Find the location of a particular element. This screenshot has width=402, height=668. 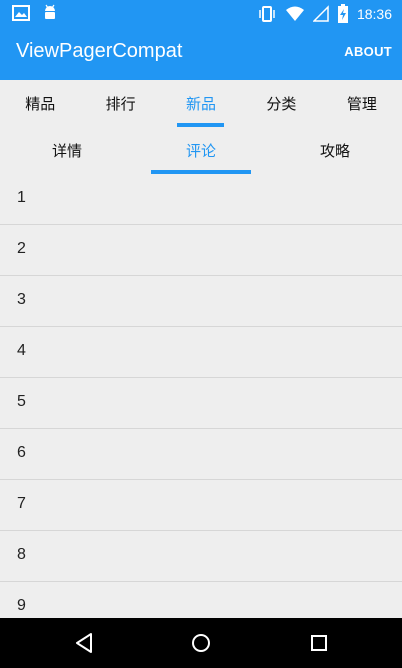

list-item: 7 is located at coordinates (201, 505).